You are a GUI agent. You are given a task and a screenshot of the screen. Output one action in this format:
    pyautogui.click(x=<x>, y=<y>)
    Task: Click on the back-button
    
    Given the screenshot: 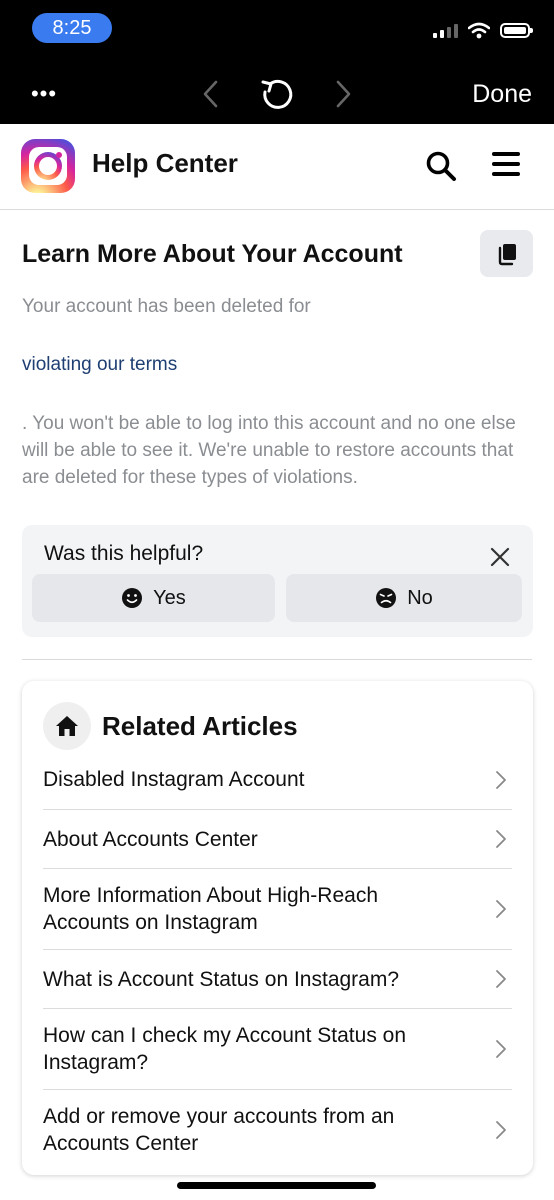 What is the action you would take?
    pyautogui.click(x=210, y=94)
    